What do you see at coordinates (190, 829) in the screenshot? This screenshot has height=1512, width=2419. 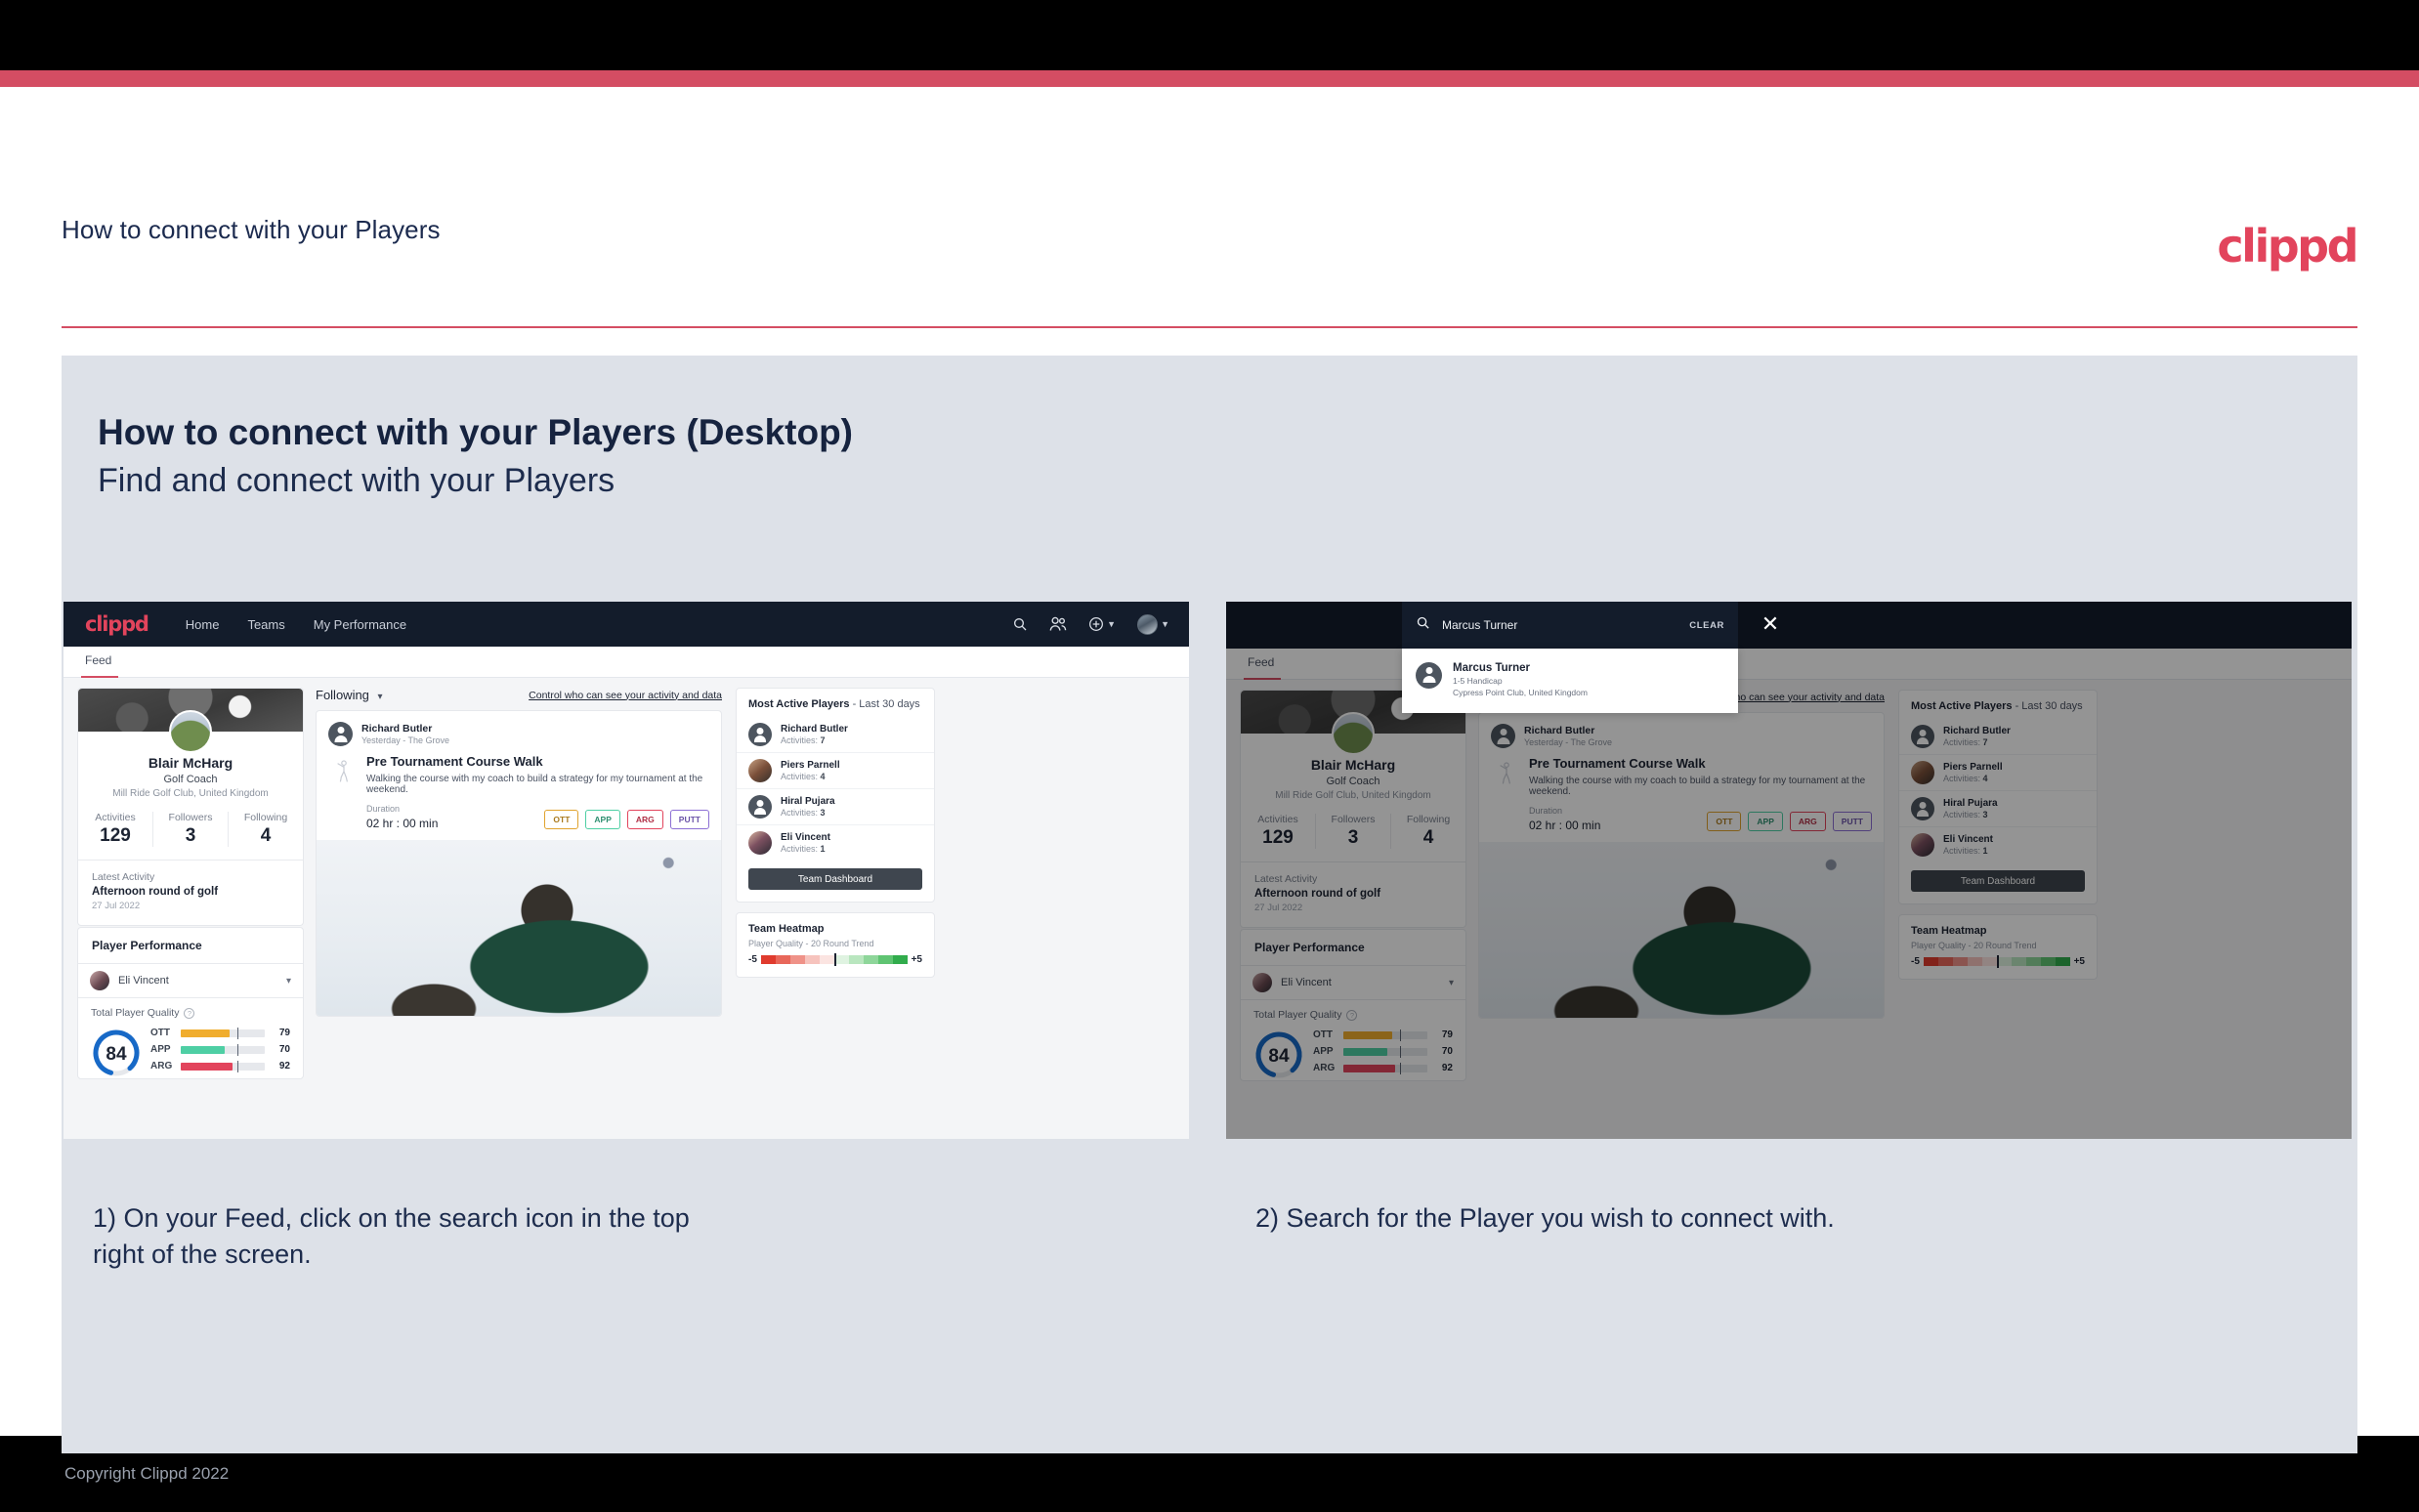 I see `stat-followers: Followers 3` at bounding box center [190, 829].